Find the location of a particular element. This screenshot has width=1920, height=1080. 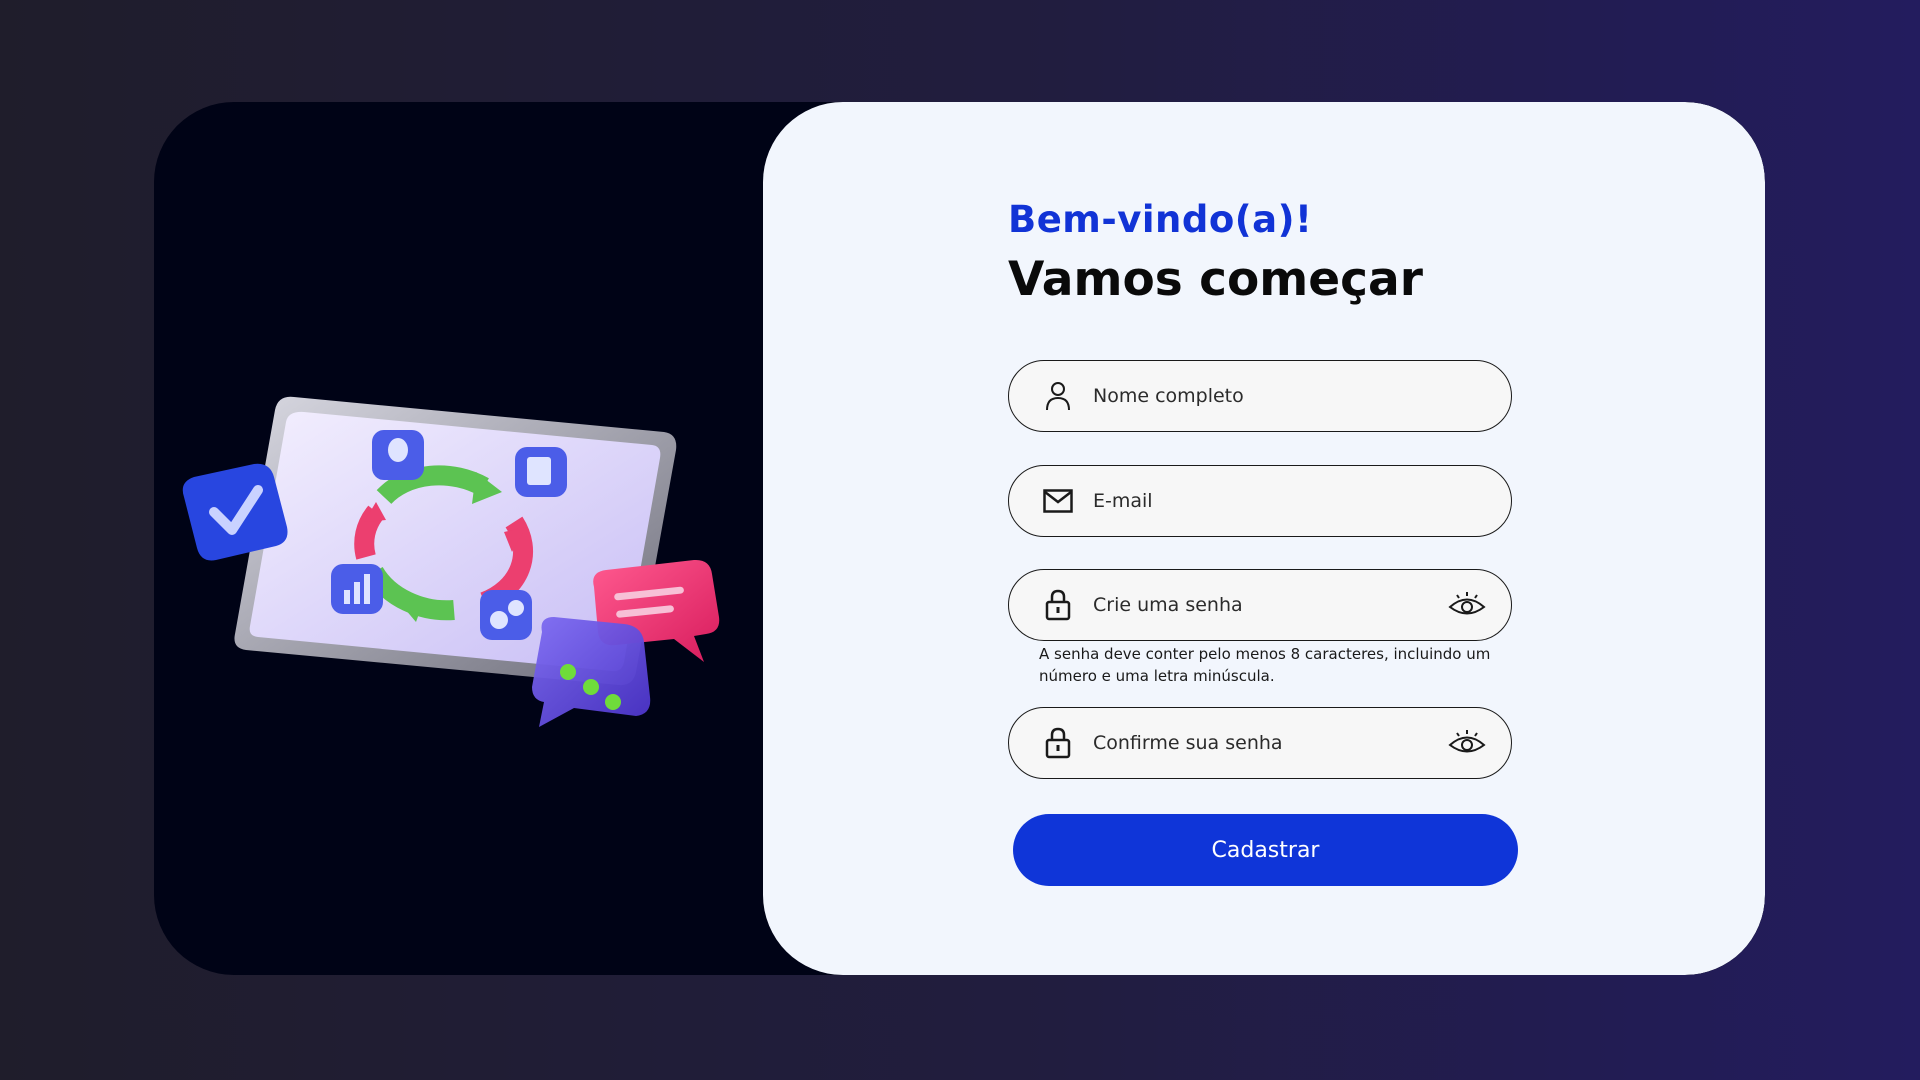

full-name-field is located at coordinates (1260, 396).